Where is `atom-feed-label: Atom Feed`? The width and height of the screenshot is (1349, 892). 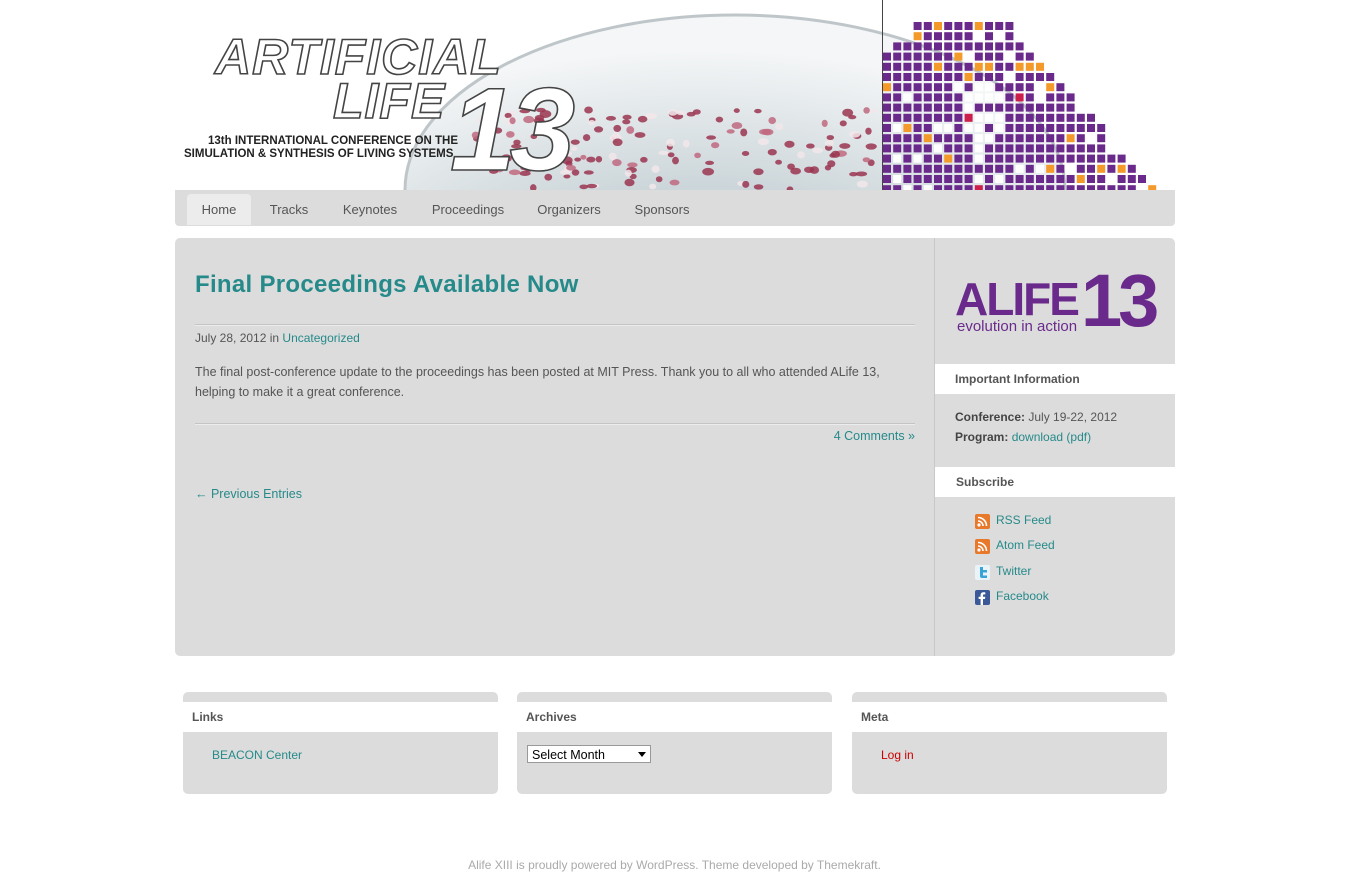
atom-feed-label: Atom Feed is located at coordinates (1025, 545).